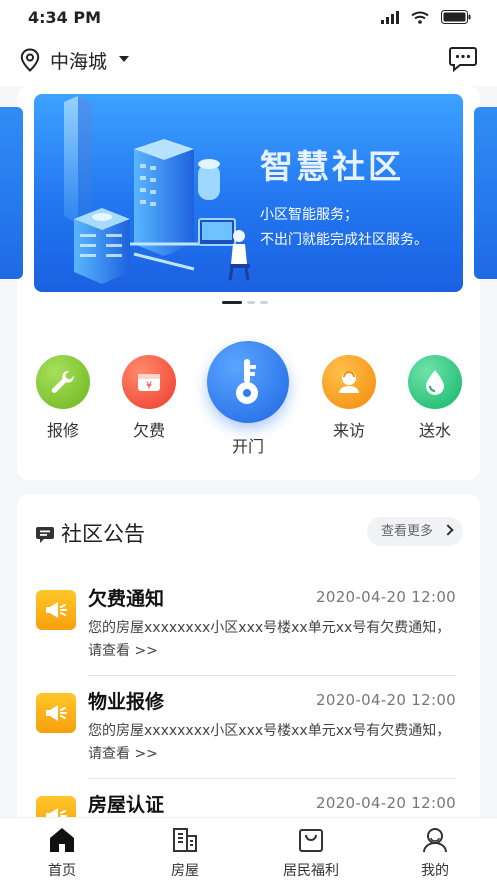 Image resolution: width=497 pixels, height=883 pixels. What do you see at coordinates (463, 59) in the screenshot?
I see `message-icon` at bounding box center [463, 59].